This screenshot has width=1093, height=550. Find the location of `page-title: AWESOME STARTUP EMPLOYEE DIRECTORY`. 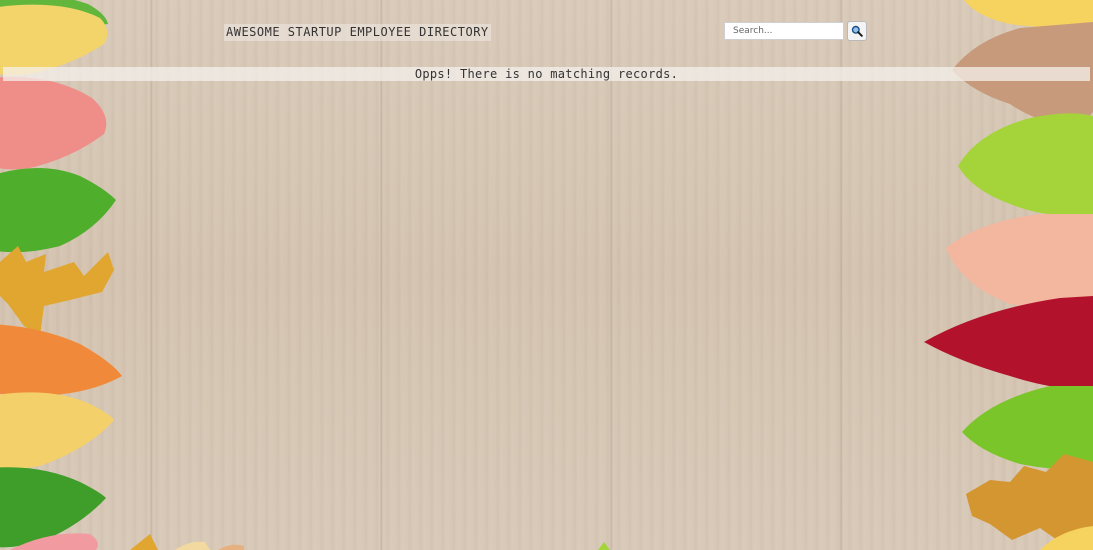

page-title: AWESOME STARTUP EMPLOYEE DIRECTORY is located at coordinates (357, 32).